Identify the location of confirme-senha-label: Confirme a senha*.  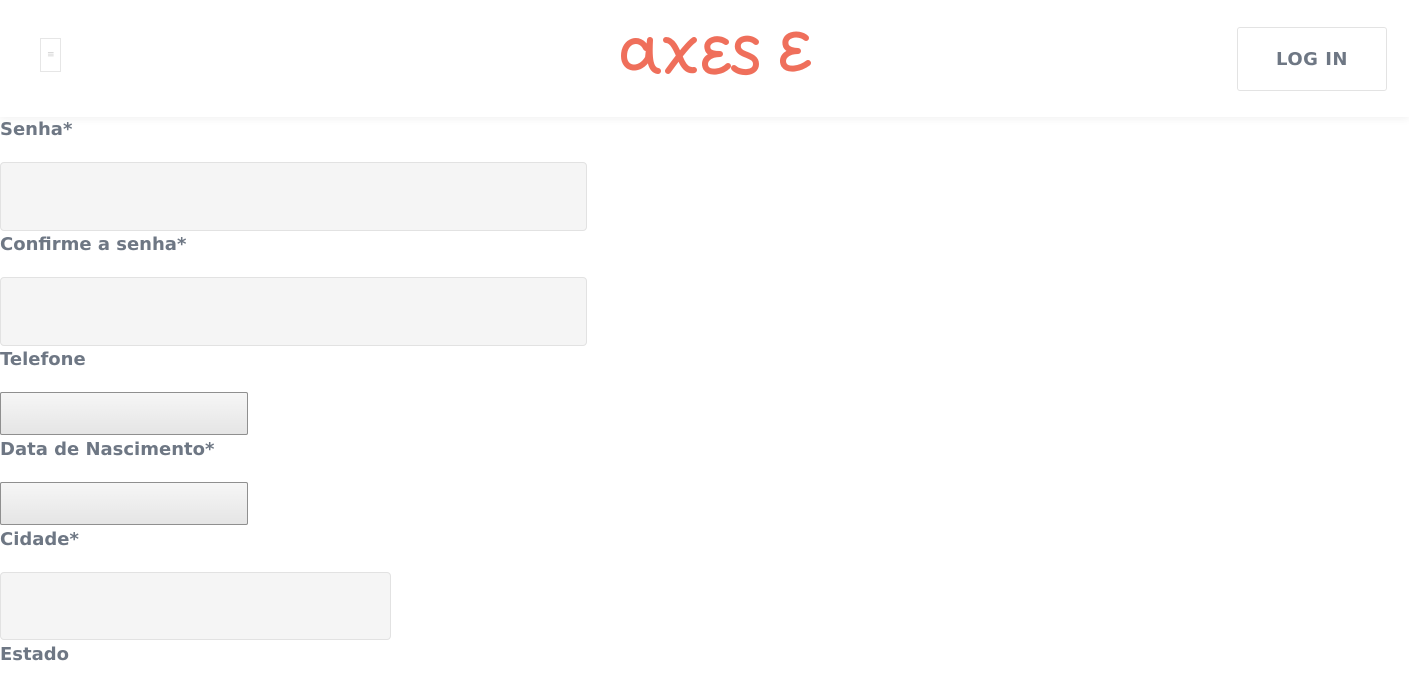
(93, 244).